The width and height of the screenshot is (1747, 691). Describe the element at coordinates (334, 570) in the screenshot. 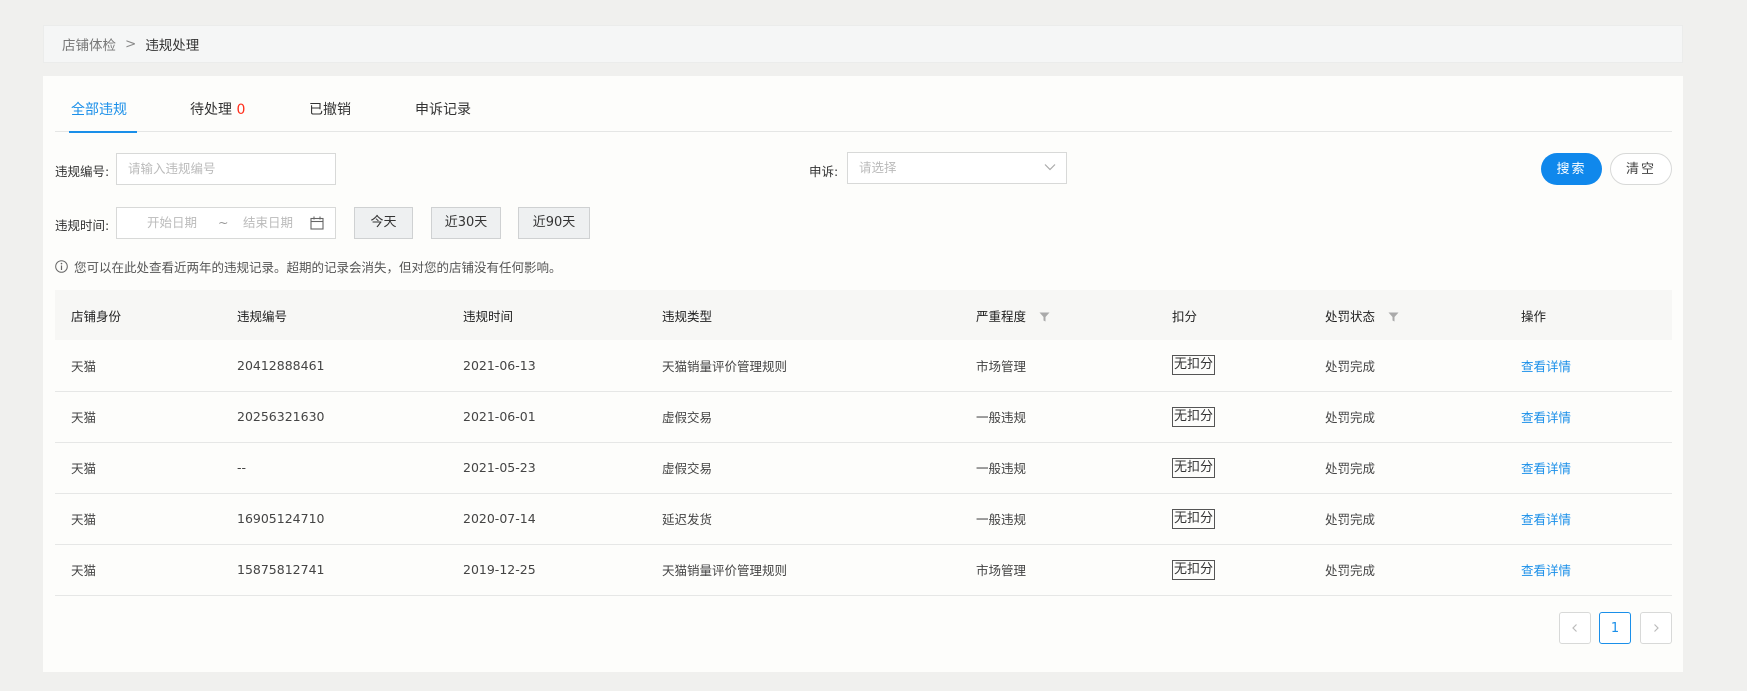

I see `cell-violation-no: 15875812741` at that location.